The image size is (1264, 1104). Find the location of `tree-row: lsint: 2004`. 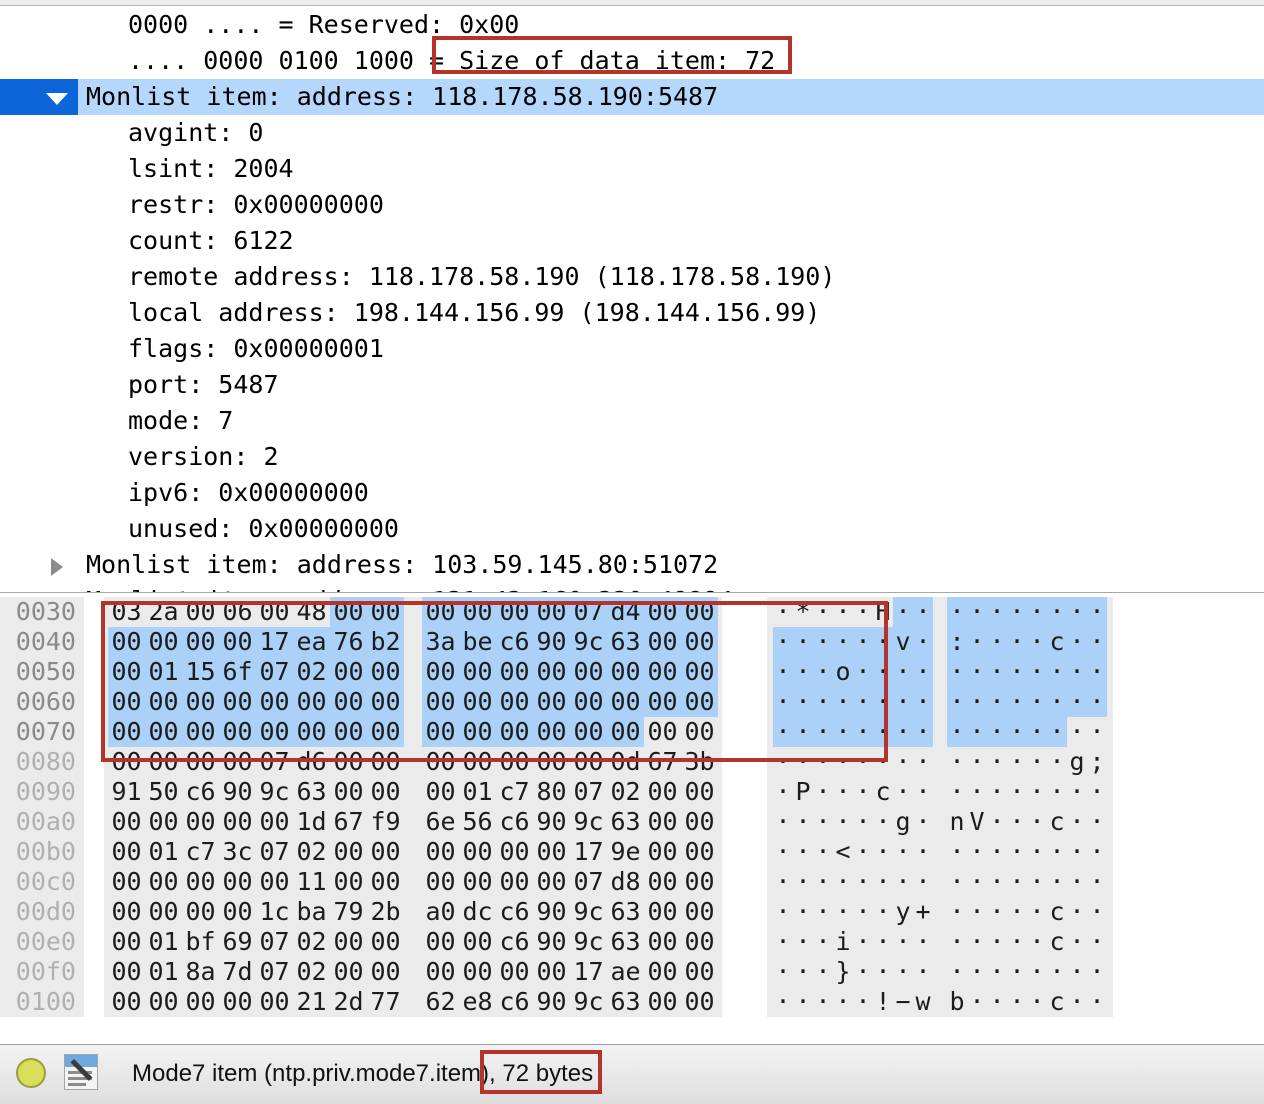

tree-row: lsint: 2004 is located at coordinates (632, 169).